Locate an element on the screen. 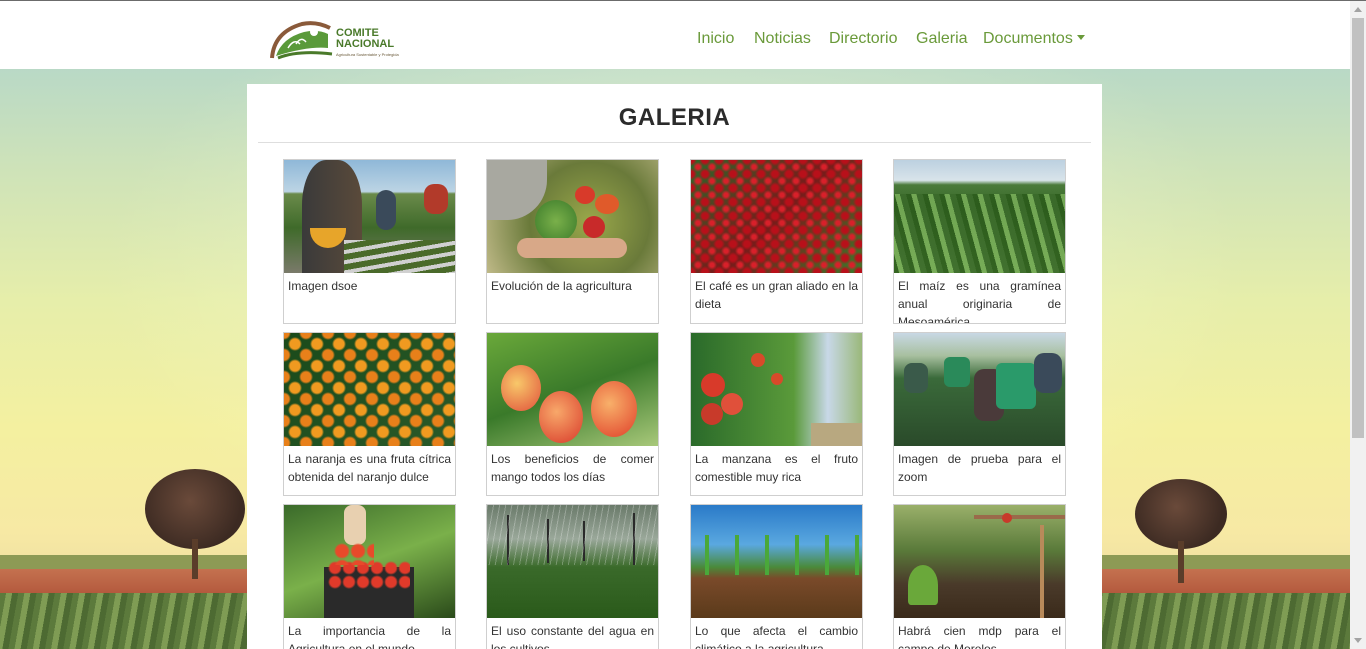  caret-down-icon is located at coordinates (1080, 37).